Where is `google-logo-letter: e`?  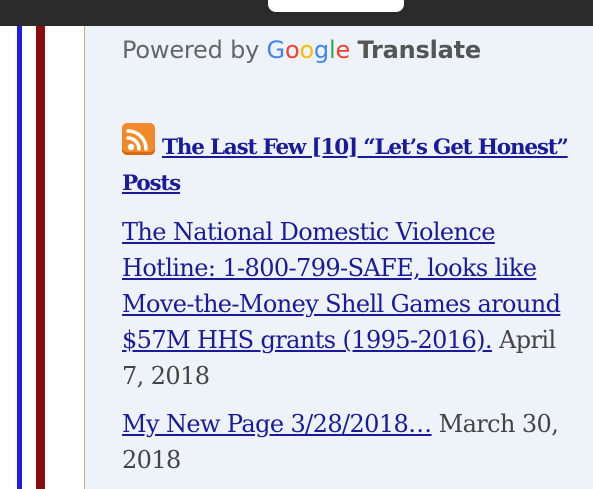
google-logo-letter: e is located at coordinates (343, 50).